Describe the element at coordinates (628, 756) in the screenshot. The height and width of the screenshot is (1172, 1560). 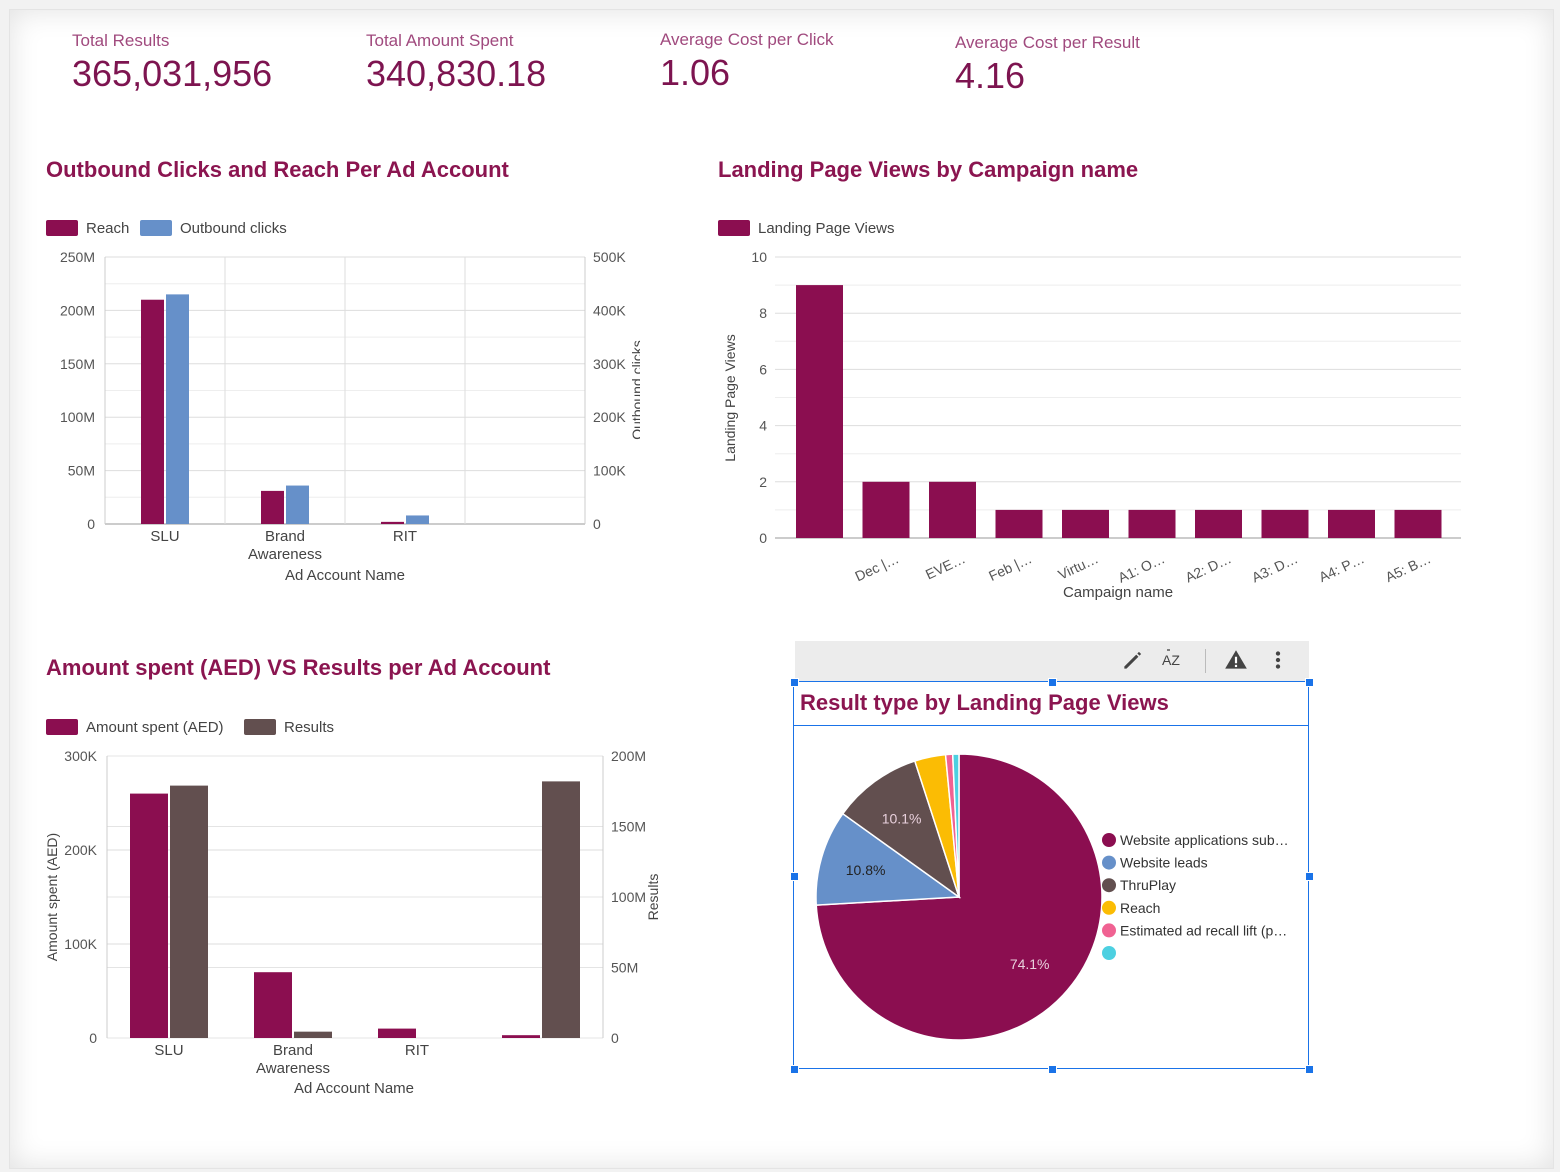
I see `y2-tick-label: 200M` at that location.